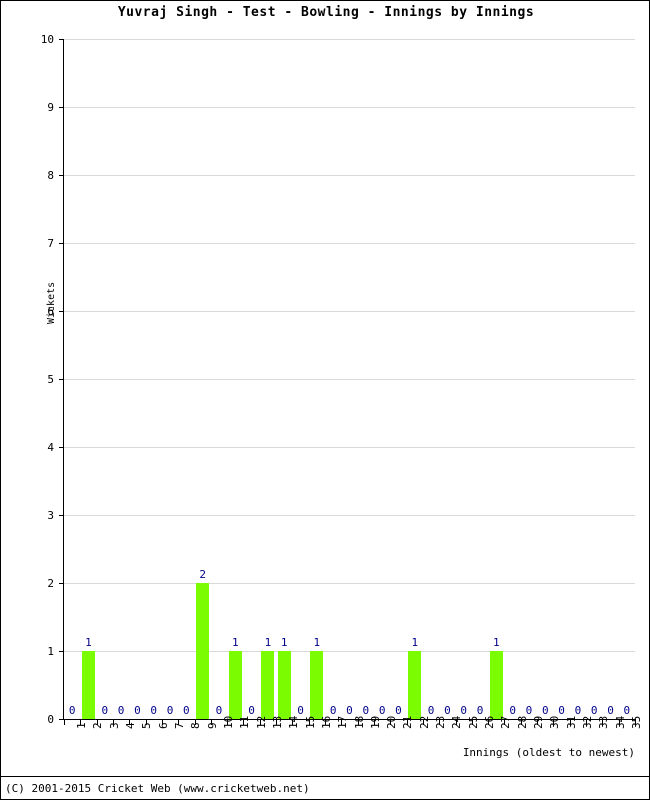  Describe the element at coordinates (375, 722) in the screenshot. I see `x-tick-label: 19` at that location.